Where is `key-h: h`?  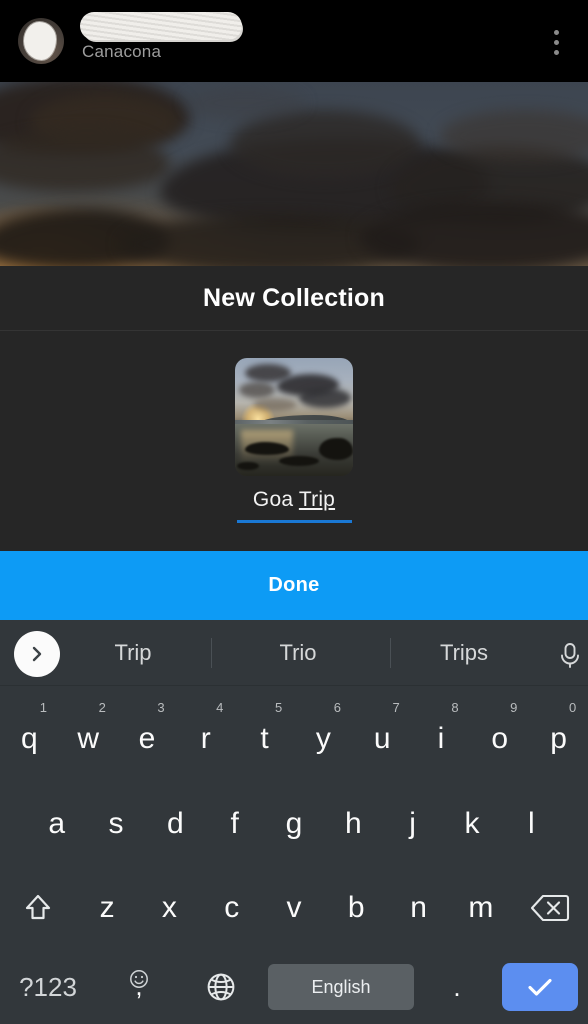 key-h: h is located at coordinates (353, 824).